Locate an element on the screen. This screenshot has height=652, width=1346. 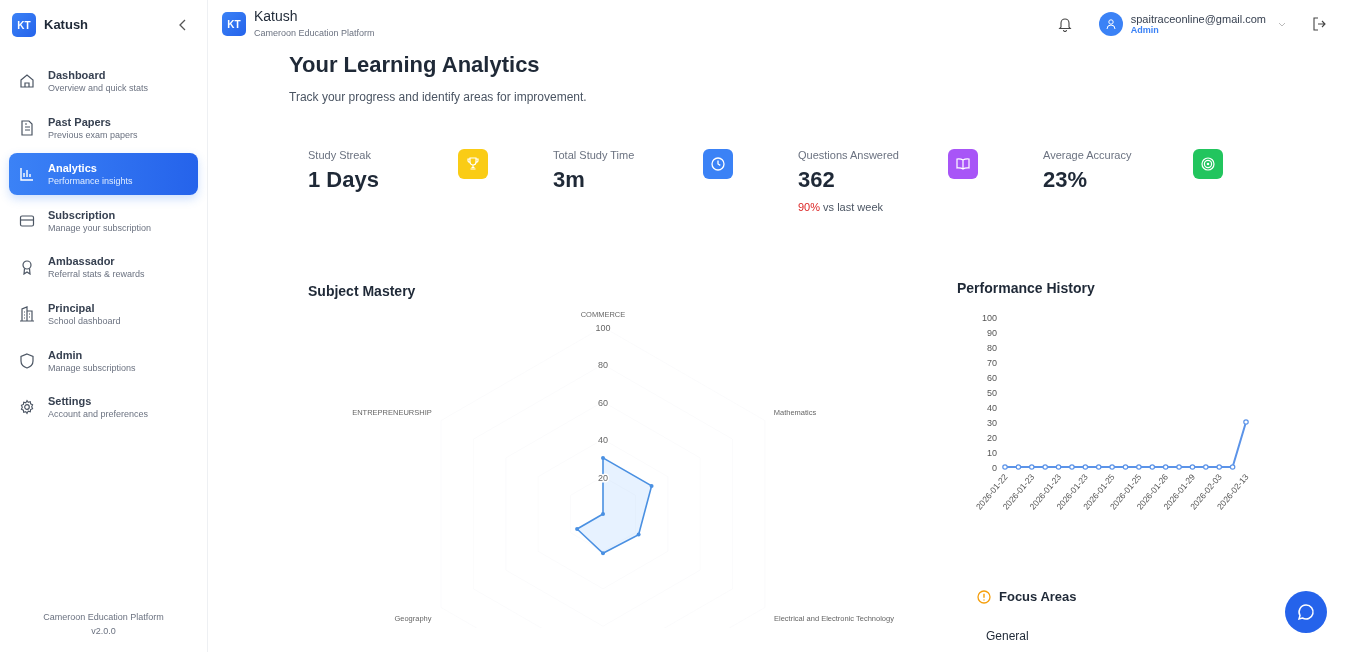
user-email: spaitraceonline@gmail.com is located at coordinates (1198, 19).